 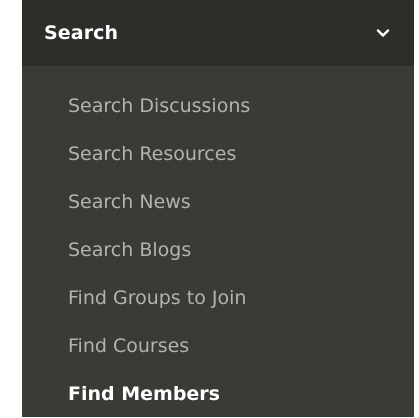 I want to click on menu-item-label: Search Resources, so click(x=152, y=154).